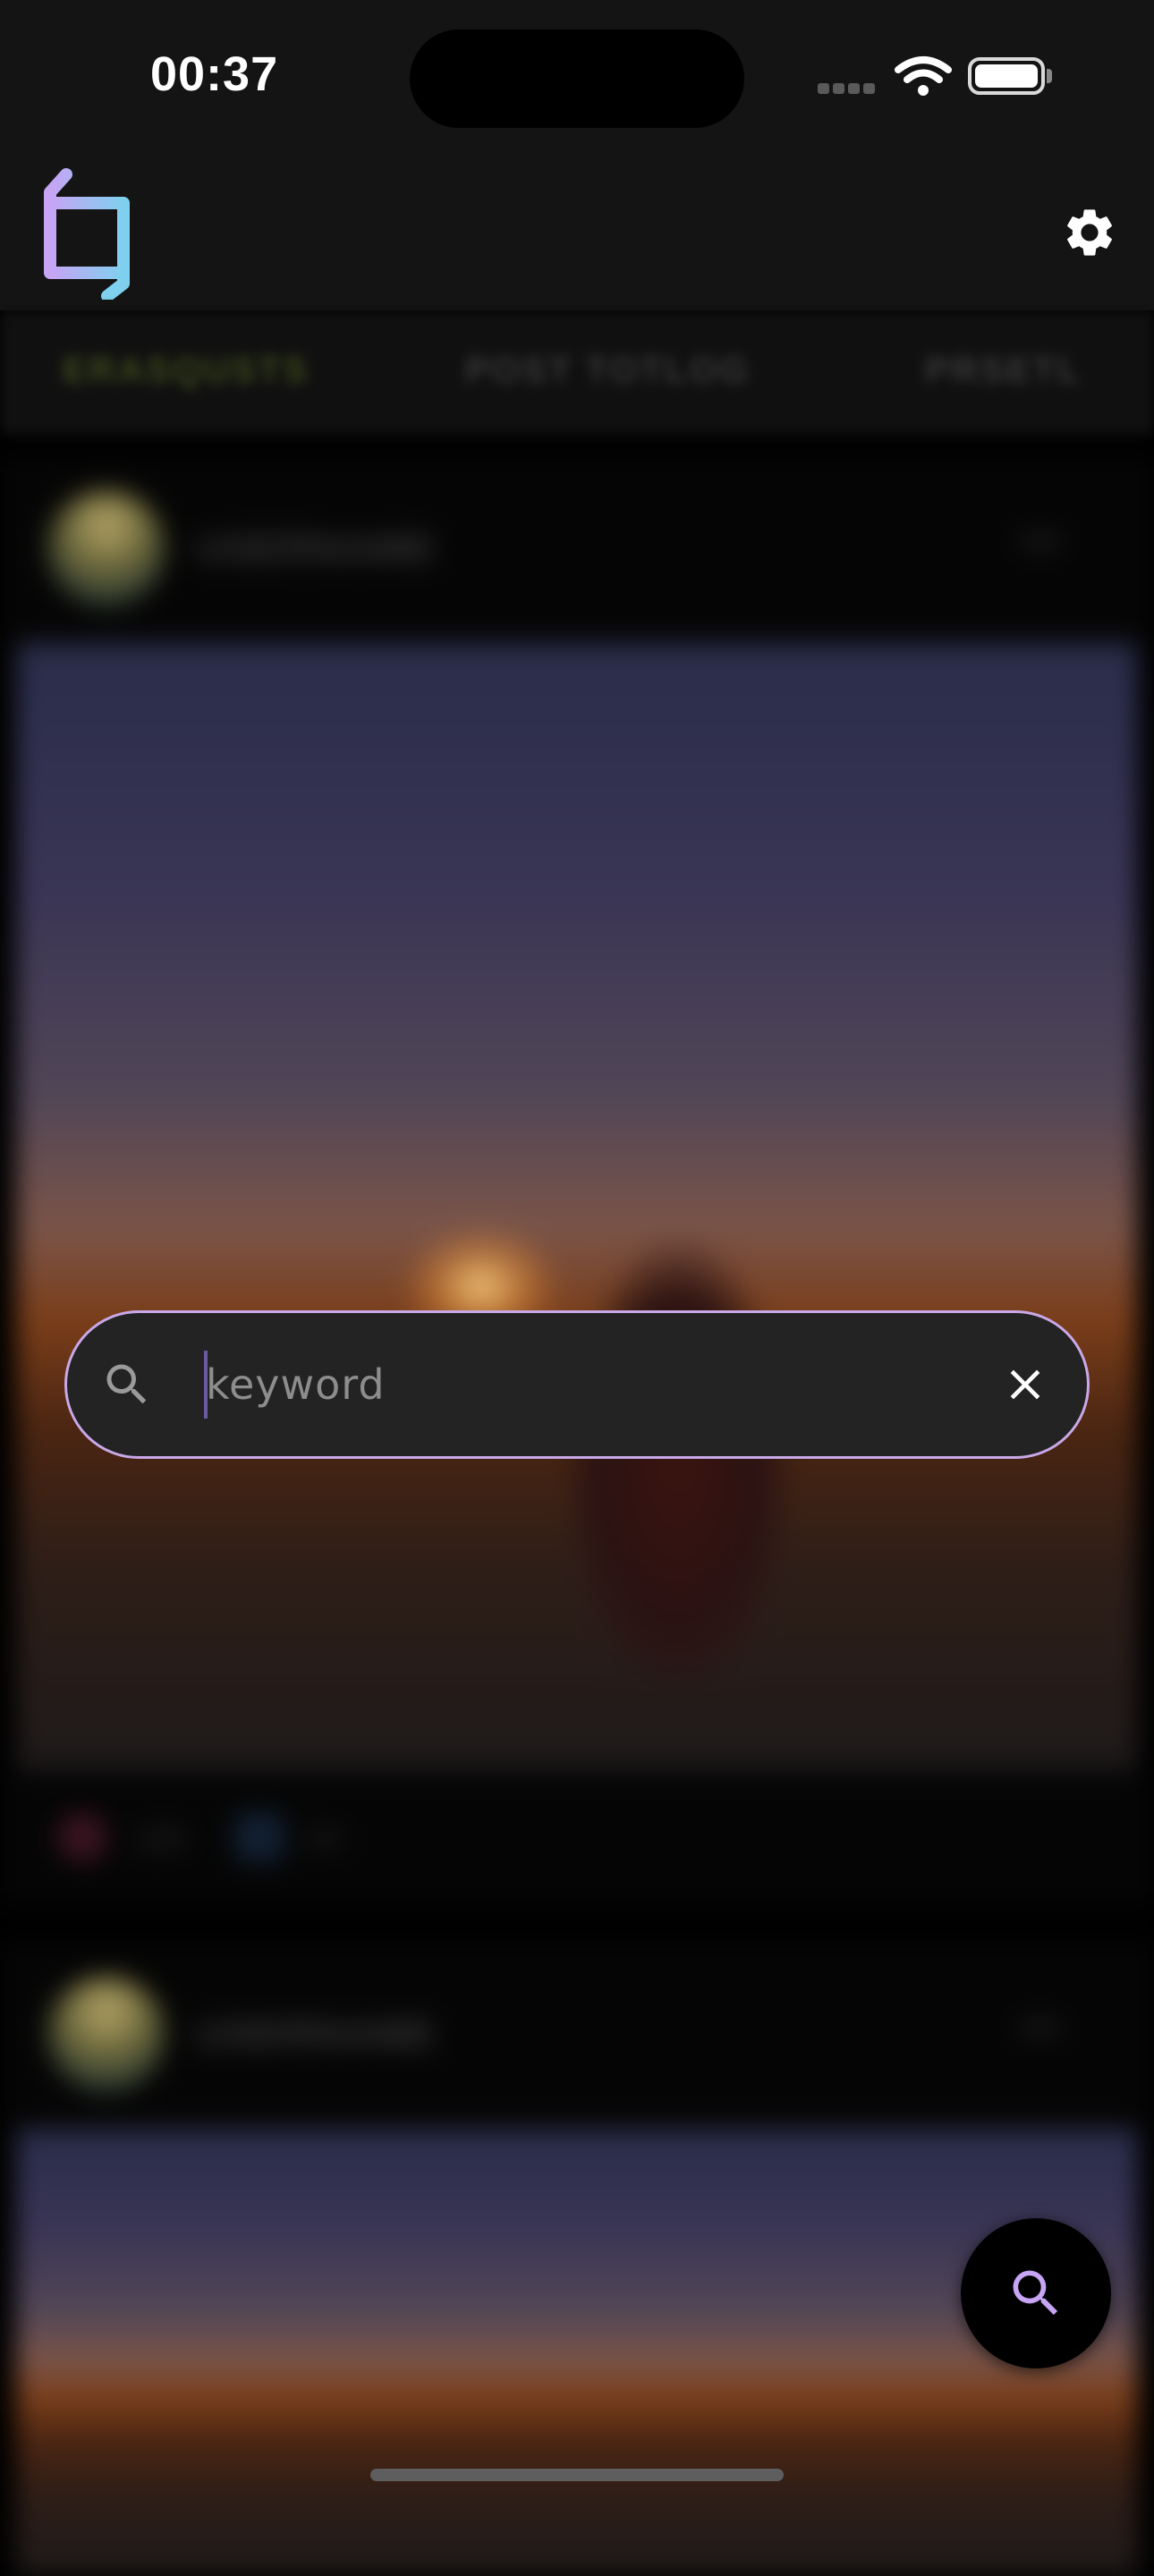 Image resolution: width=1154 pixels, height=2576 pixels. Describe the element at coordinates (159, 1838) in the screenshot. I see `like-count: 126` at that location.